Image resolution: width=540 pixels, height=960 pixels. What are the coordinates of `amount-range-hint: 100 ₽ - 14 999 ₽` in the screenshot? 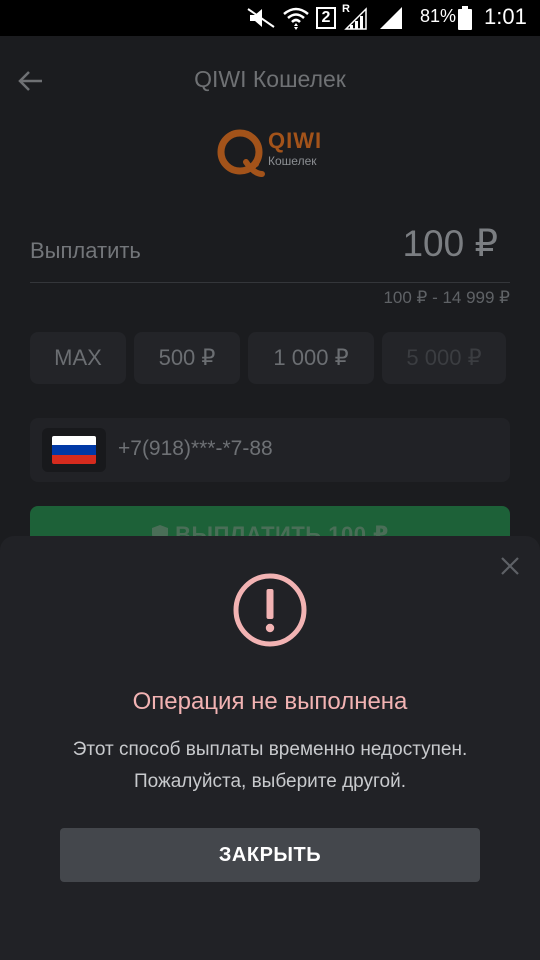 It's located at (446, 297).